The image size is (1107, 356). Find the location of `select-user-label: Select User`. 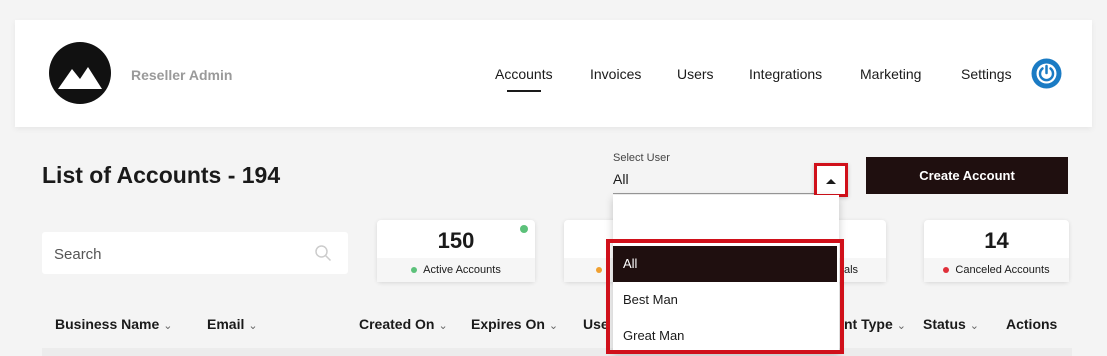

select-user-label: Select User is located at coordinates (641, 158).